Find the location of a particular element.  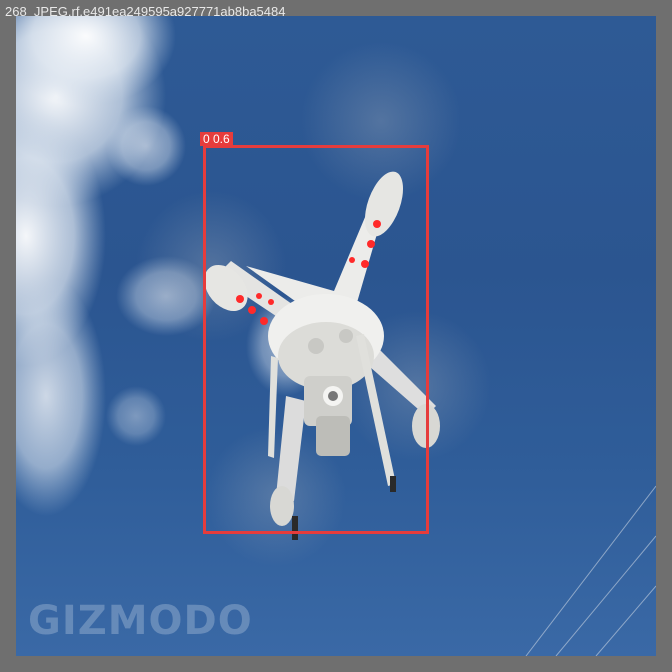

detection-label: 0 0.6 is located at coordinates (216, 139).